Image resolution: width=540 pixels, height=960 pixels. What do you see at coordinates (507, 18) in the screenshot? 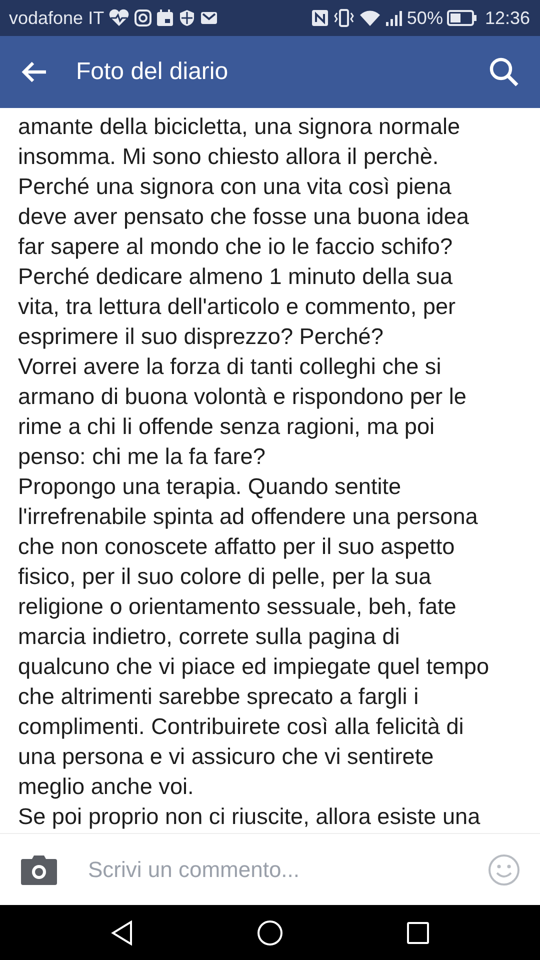
I see `clock-time: 12:36` at bounding box center [507, 18].